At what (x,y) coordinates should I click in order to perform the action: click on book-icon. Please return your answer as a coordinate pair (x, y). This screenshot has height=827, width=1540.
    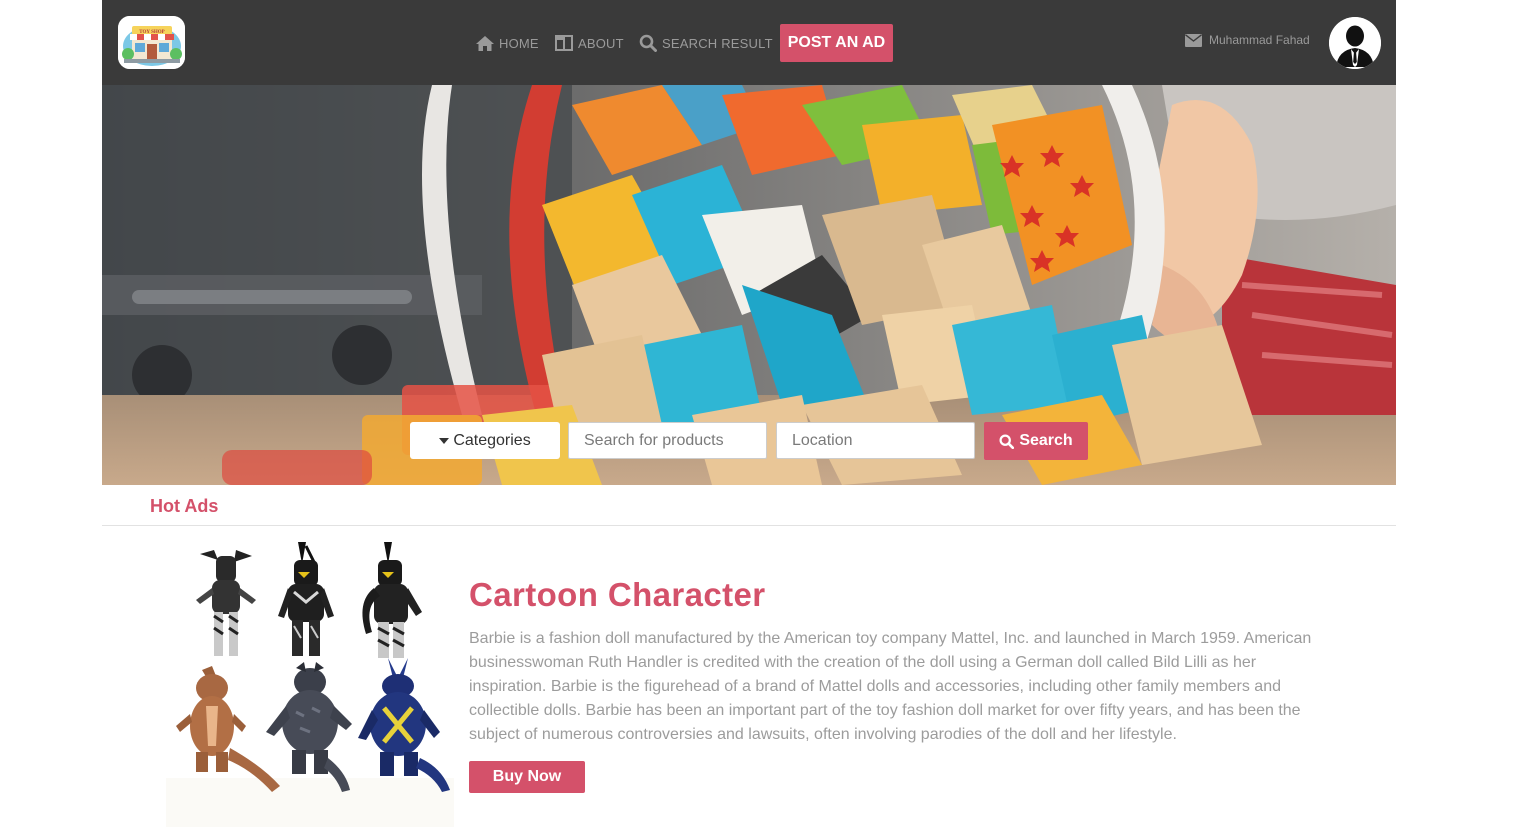
    Looking at the image, I should click on (564, 43).